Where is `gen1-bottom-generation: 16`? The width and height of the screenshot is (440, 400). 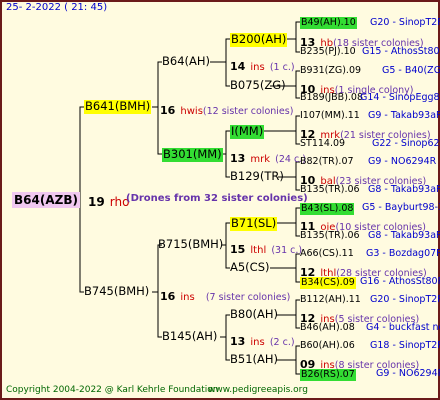 gen1-bottom-generation: 16 is located at coordinates (168, 296).